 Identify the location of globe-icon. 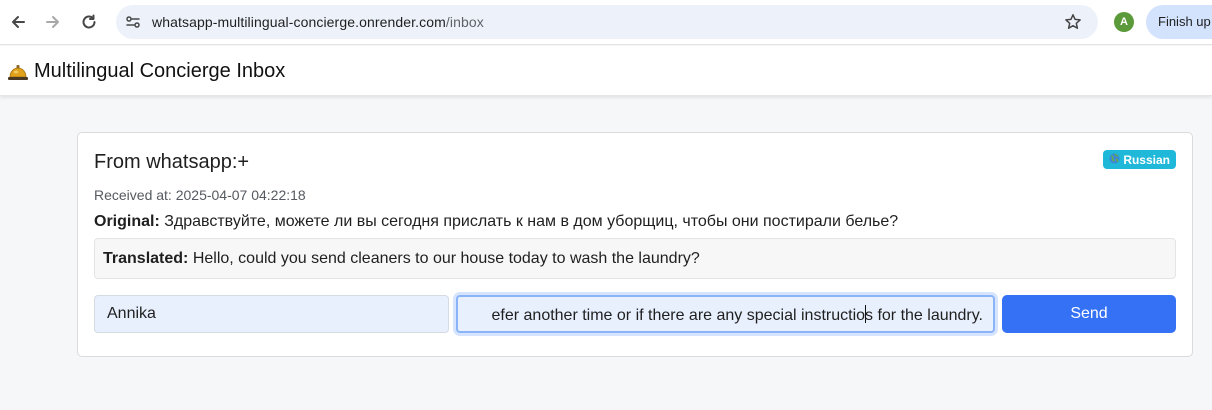
(1114, 159).